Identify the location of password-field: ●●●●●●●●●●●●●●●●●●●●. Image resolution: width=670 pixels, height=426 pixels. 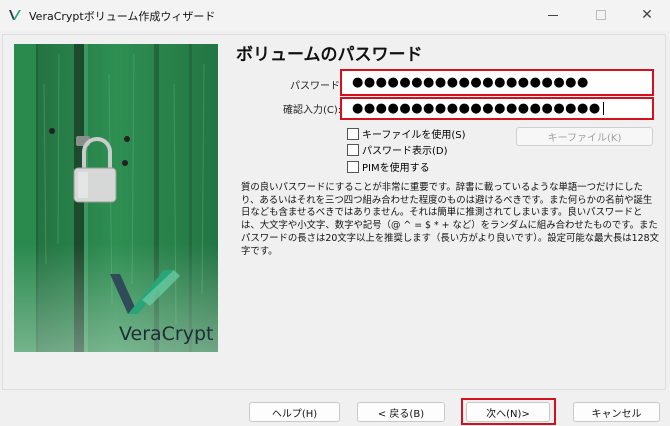
(497, 82).